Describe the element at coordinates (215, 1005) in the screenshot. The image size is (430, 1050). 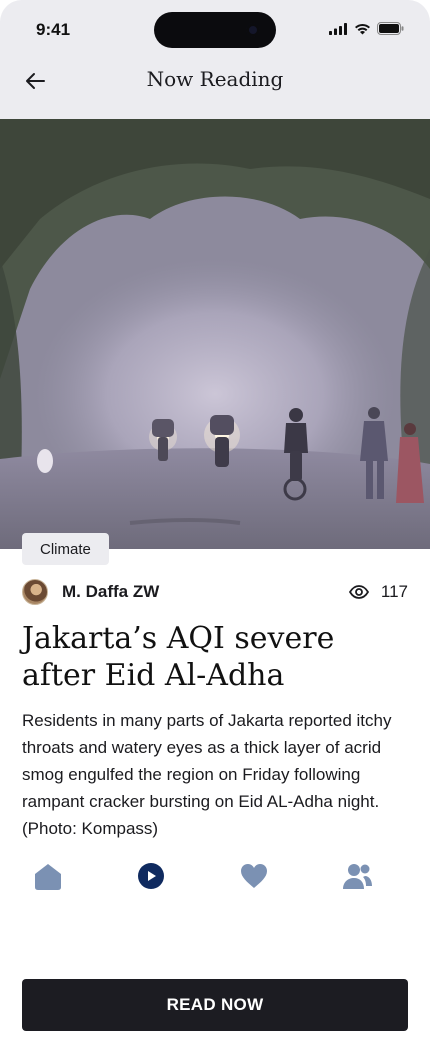
I see `read-now-button: READ NOW` at that location.